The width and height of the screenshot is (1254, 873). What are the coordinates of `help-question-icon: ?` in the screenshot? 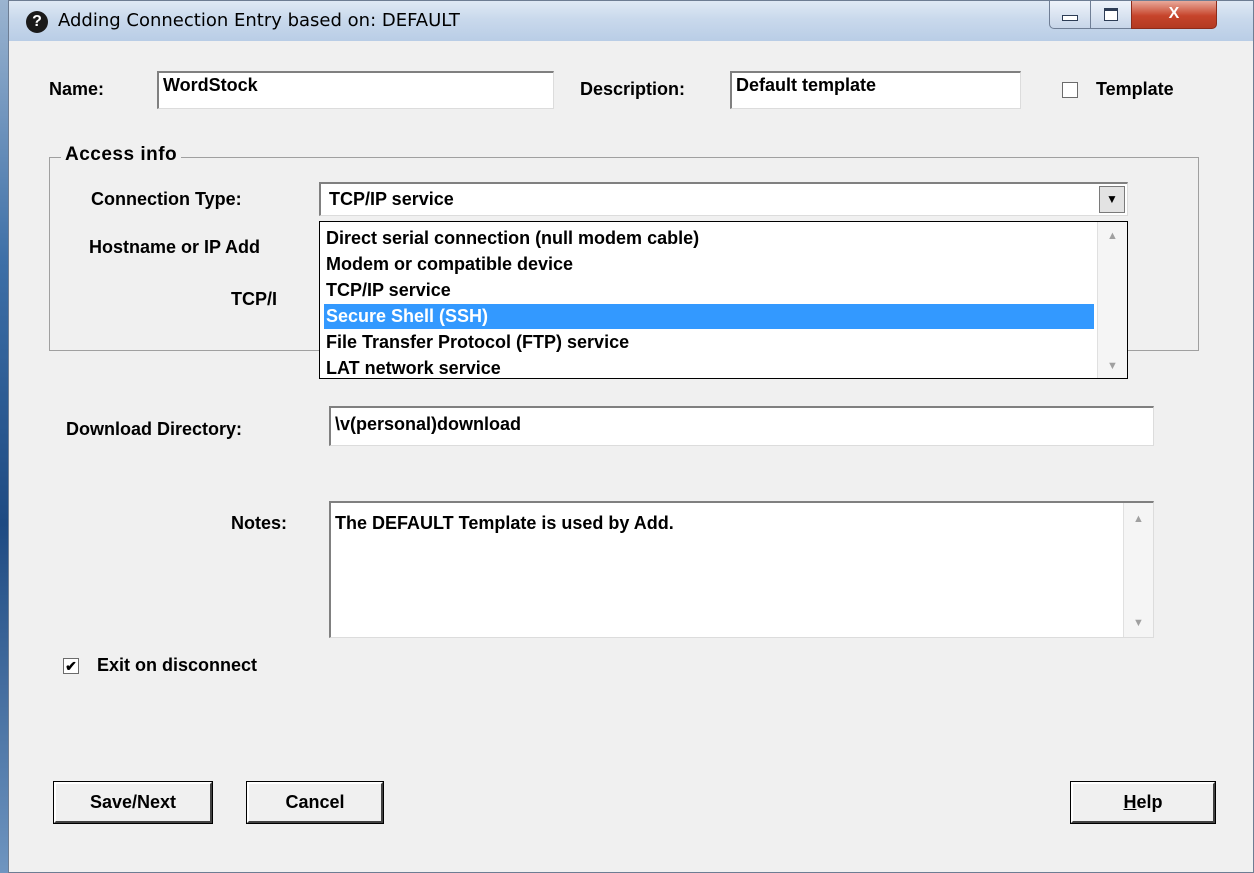 It's located at (37, 22).